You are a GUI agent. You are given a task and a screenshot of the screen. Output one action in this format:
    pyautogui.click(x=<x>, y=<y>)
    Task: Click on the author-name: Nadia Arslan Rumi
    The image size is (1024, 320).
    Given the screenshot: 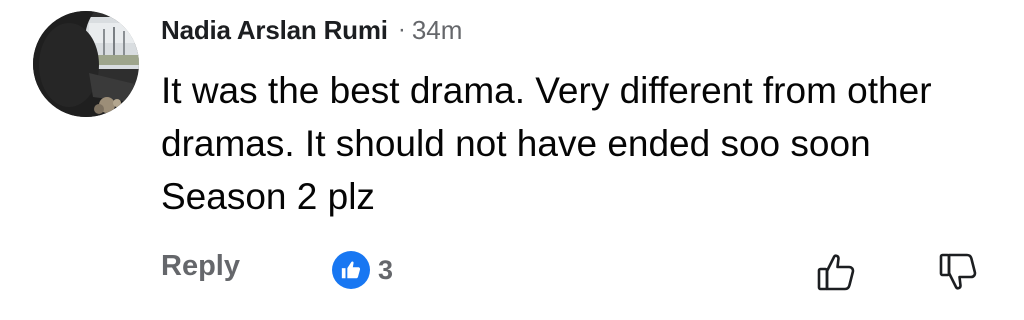 What is the action you would take?
    pyautogui.click(x=274, y=30)
    